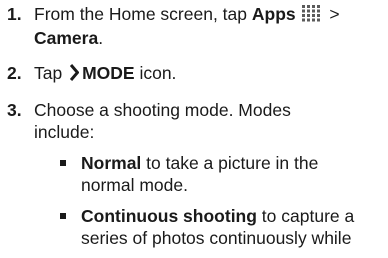 This screenshot has height=258, width=388. Describe the element at coordinates (108, 73) in the screenshot. I see `mode-label: MODE` at that location.